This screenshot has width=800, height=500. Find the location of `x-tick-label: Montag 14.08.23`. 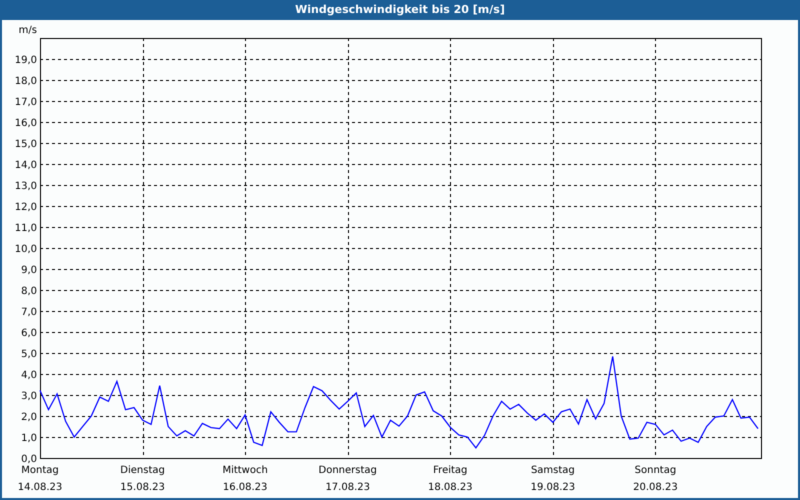

x-tick-label: Montag 14.08.23 is located at coordinates (40, 479).